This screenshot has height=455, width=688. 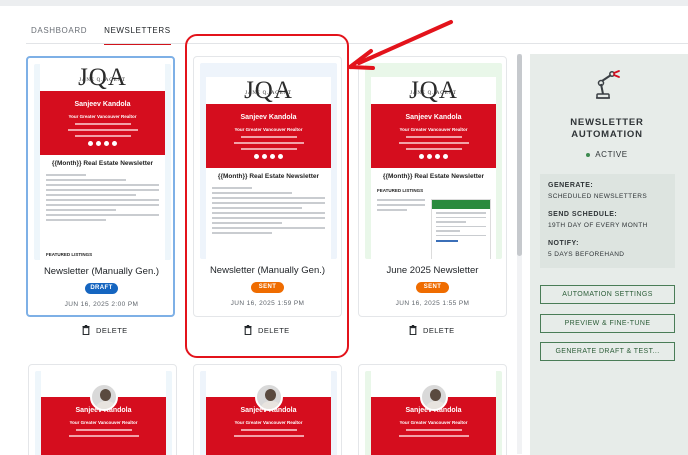 What do you see at coordinates (432, 303) in the screenshot?
I see `newsletter-date: JUN 16, 2025 1:55 PM` at bounding box center [432, 303].